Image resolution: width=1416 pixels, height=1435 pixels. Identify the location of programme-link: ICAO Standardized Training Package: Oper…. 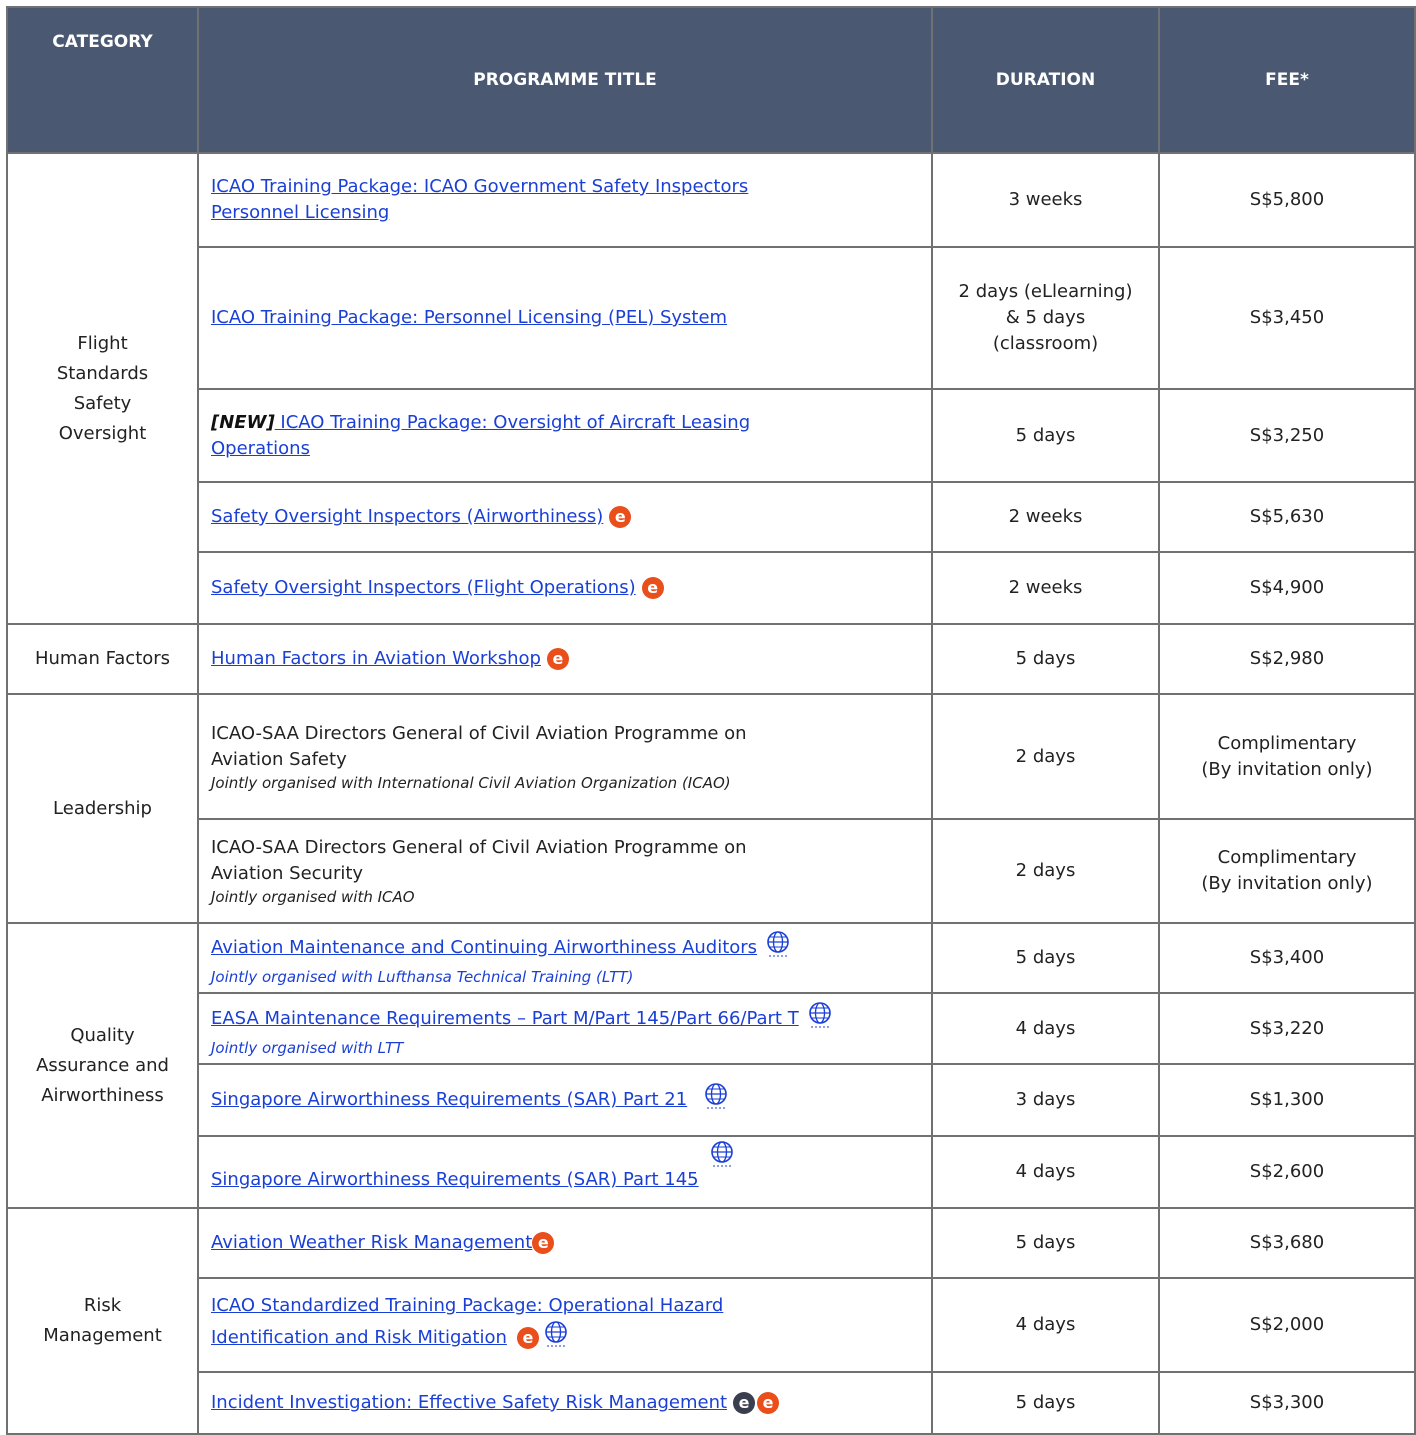
(467, 1321).